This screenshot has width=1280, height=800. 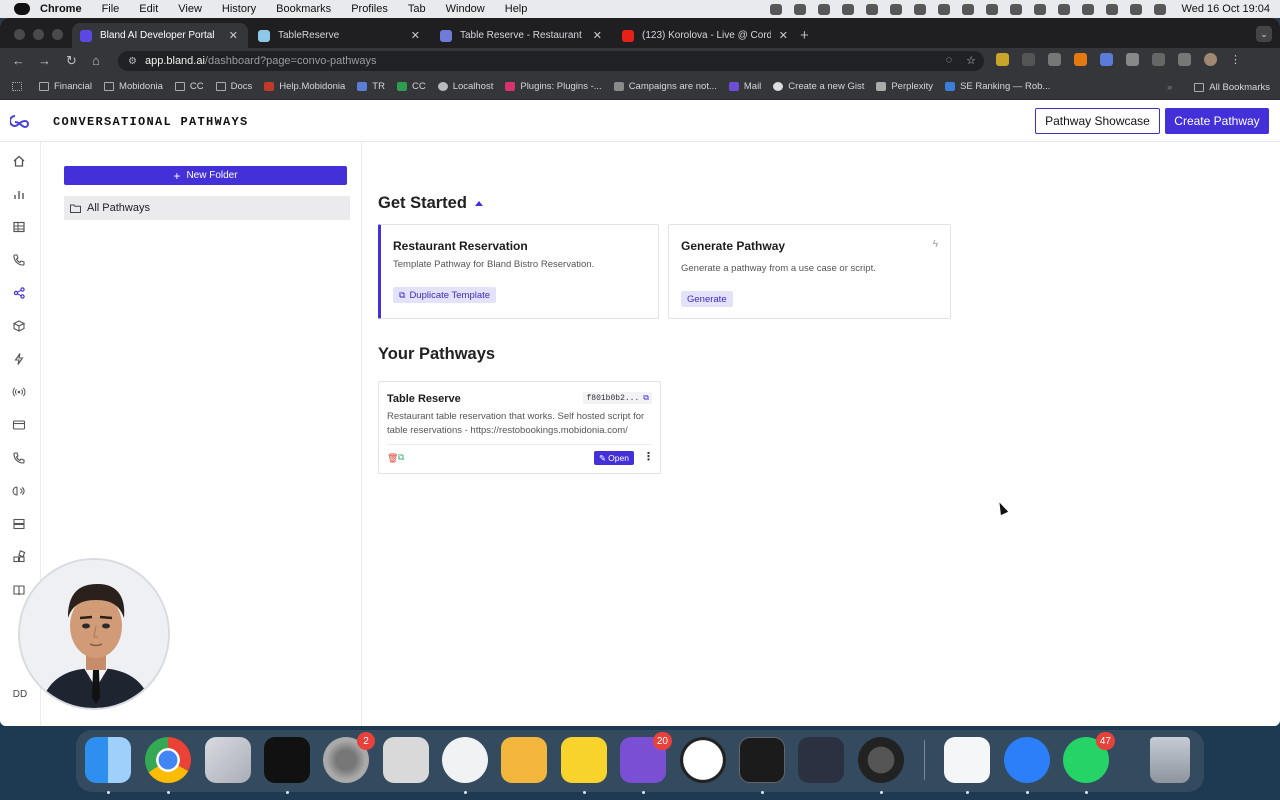 What do you see at coordinates (904, 86) in the screenshot?
I see `bookmark-perplexity: Perplexity` at bounding box center [904, 86].